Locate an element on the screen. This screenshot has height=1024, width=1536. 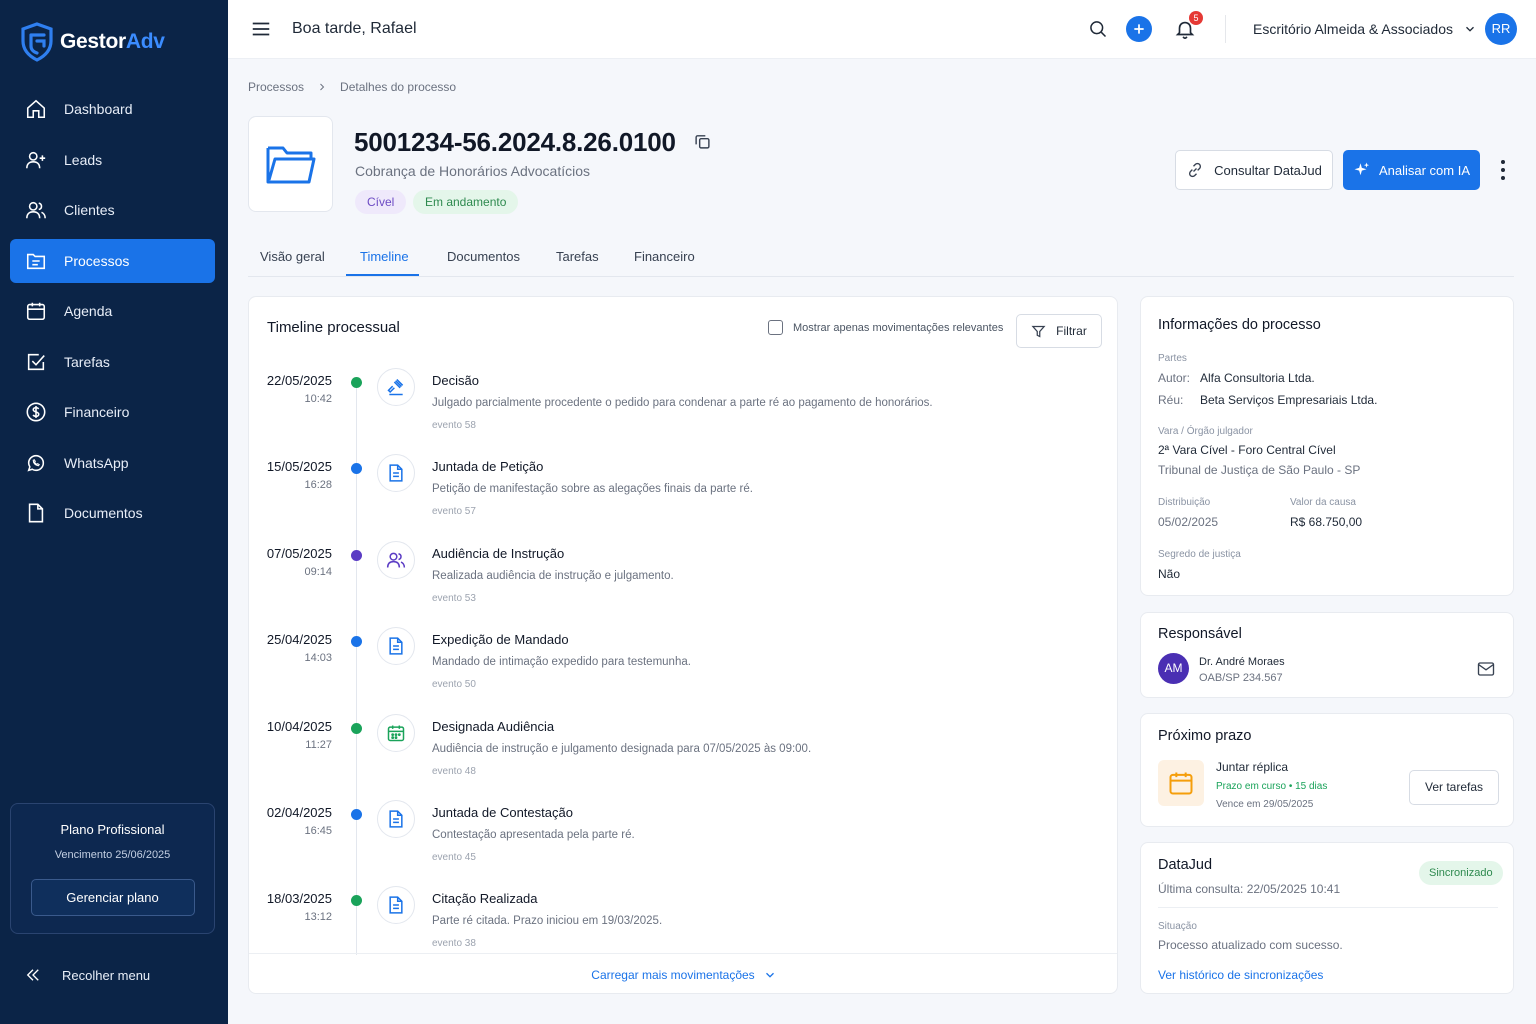
more-options-icon is located at coordinates (1503, 170).